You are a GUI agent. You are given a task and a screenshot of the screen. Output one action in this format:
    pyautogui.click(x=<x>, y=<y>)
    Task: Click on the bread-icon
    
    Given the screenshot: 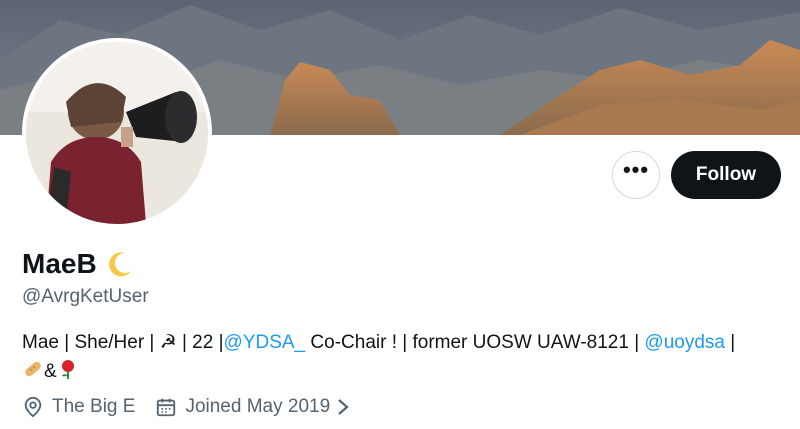 What is the action you would take?
    pyautogui.click(x=33, y=369)
    